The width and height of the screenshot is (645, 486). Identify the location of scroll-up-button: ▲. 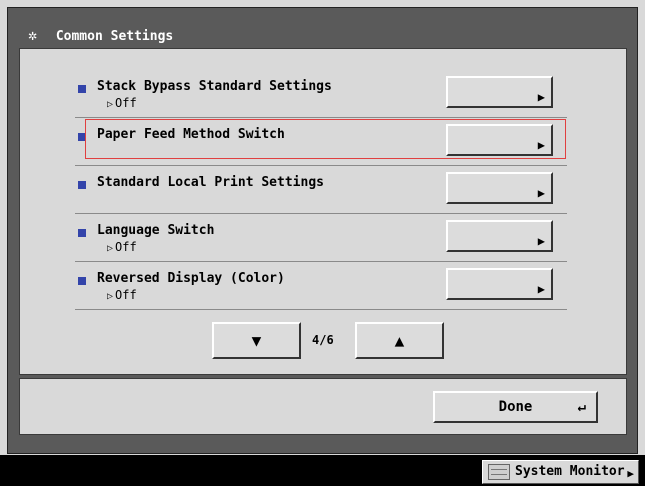
(399, 340).